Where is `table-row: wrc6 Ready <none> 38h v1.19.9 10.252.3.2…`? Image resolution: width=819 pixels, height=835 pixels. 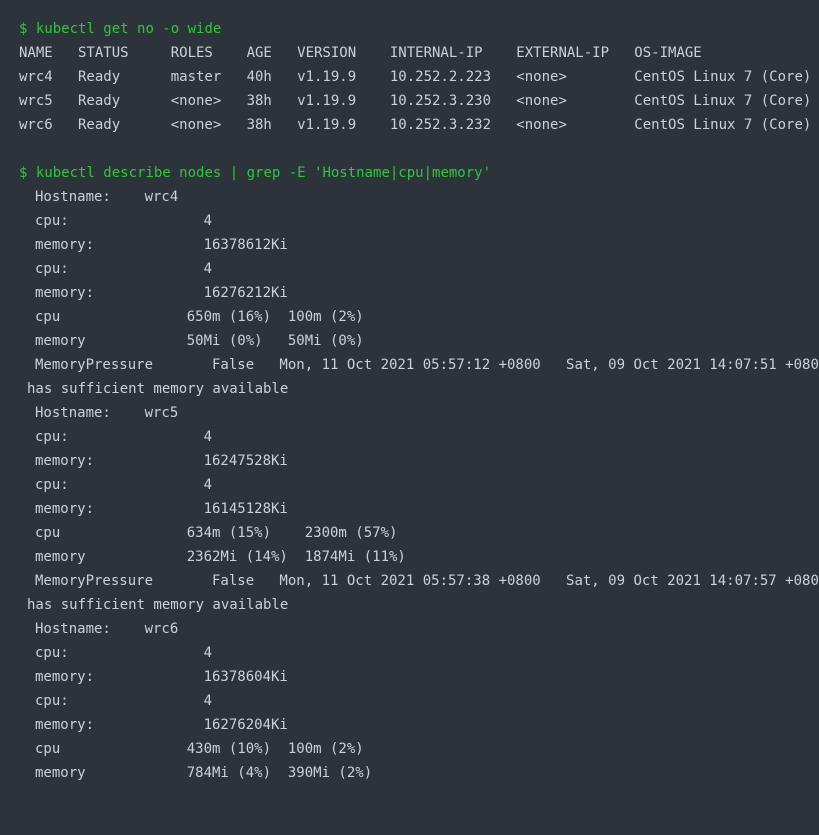
table-row: wrc6 Ready <none> 38h v1.19.9 10.252.3.2… is located at coordinates (419, 125).